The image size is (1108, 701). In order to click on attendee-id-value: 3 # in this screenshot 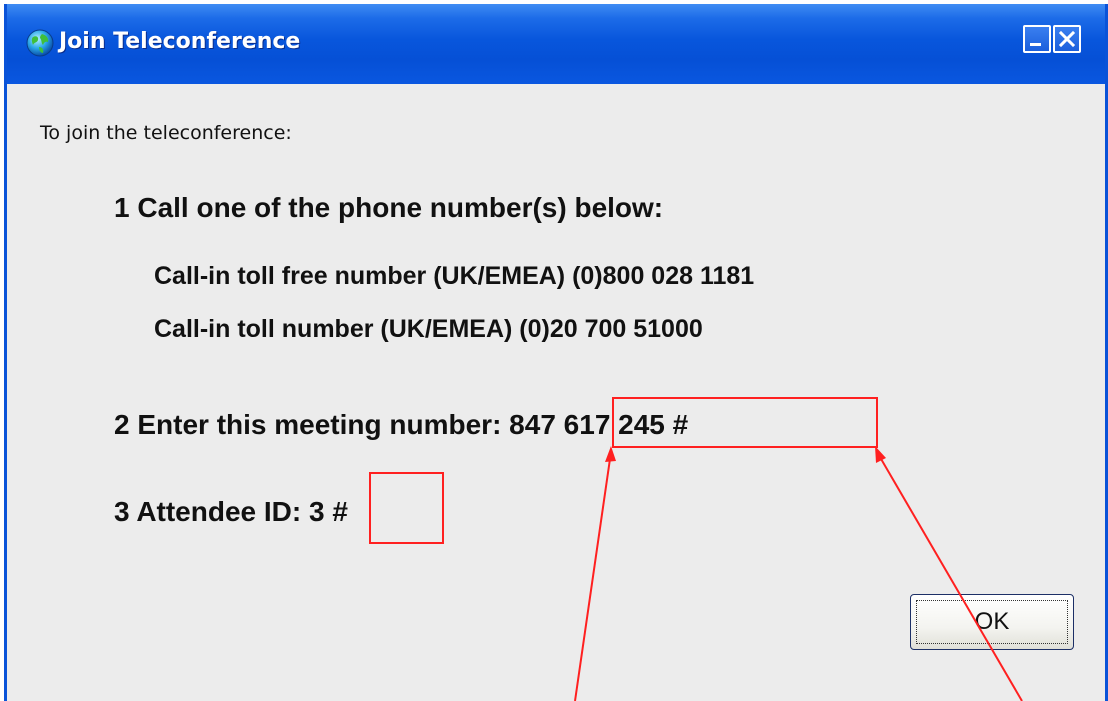, I will do `click(328, 511)`.